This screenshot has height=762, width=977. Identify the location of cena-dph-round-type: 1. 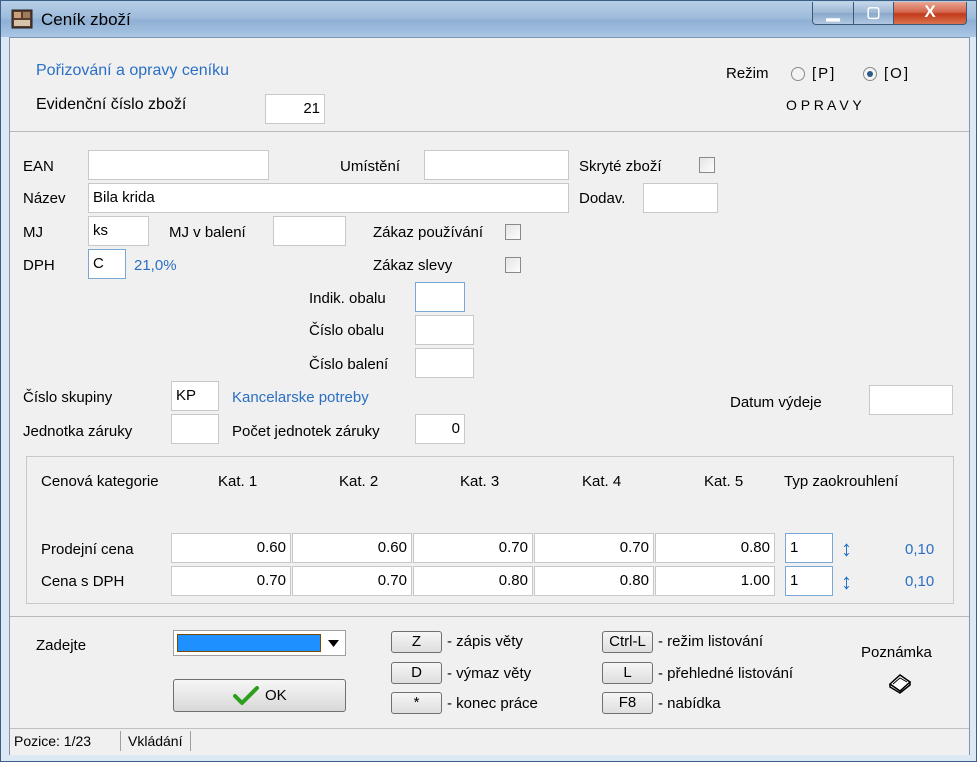
(809, 581).